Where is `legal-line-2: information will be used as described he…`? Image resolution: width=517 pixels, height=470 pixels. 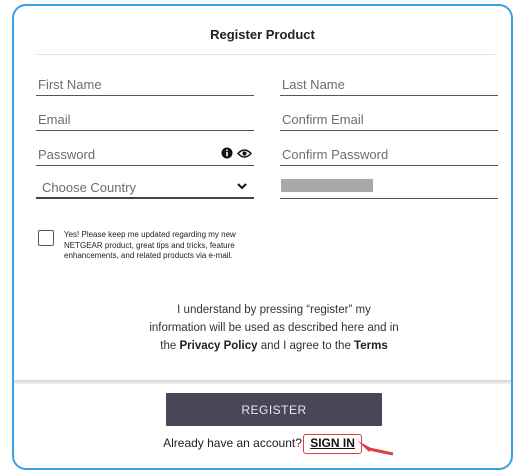
legal-line-2: information will be used as described he… is located at coordinates (274, 328).